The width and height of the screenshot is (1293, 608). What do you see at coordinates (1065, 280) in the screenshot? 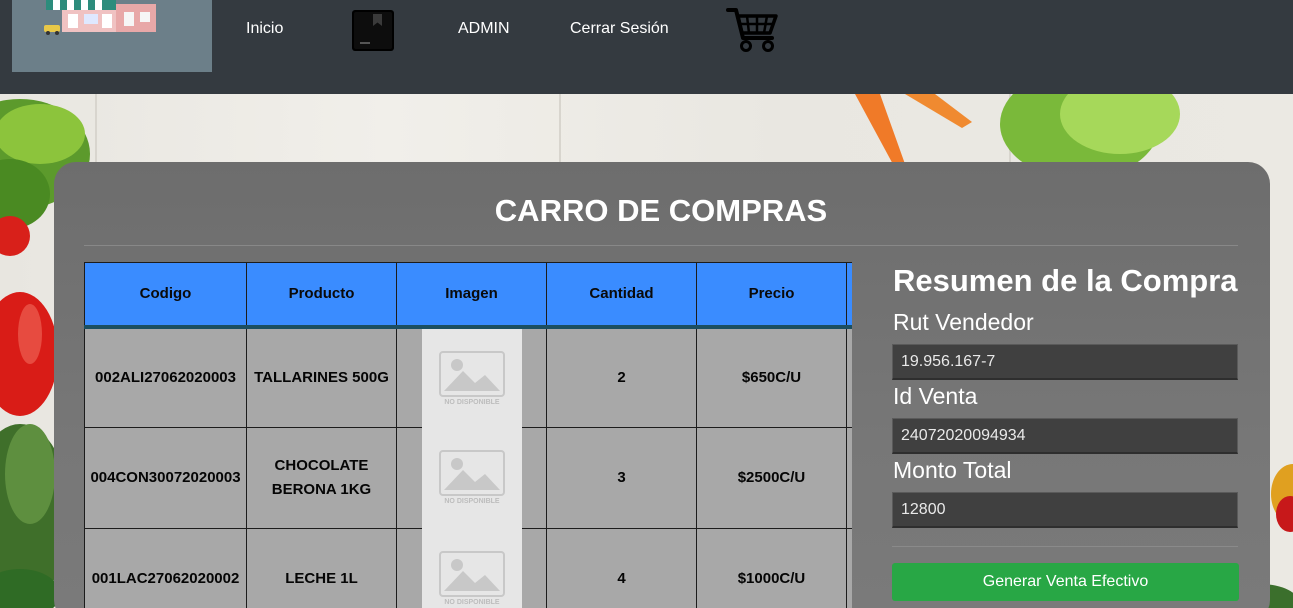
I see `summary-title: Resumen de la Compra` at bounding box center [1065, 280].